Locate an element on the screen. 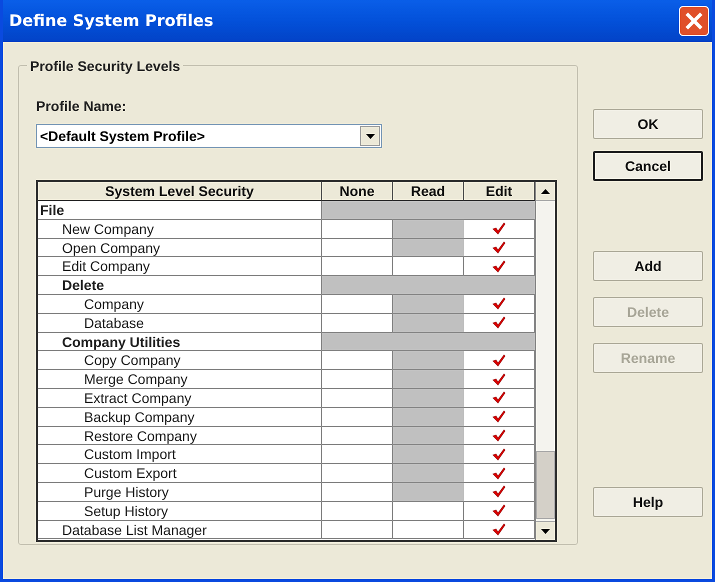  dropdown-value: <Default System Profile> is located at coordinates (122, 136).